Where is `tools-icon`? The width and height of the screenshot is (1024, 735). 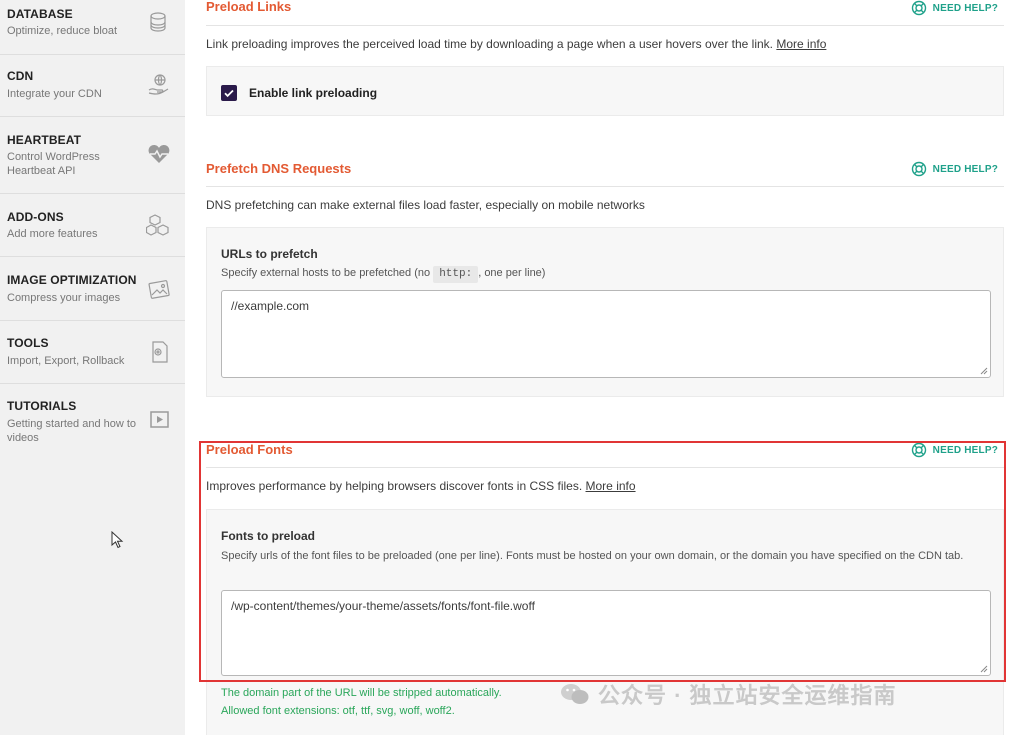
tools-icon is located at coordinates (159, 352).